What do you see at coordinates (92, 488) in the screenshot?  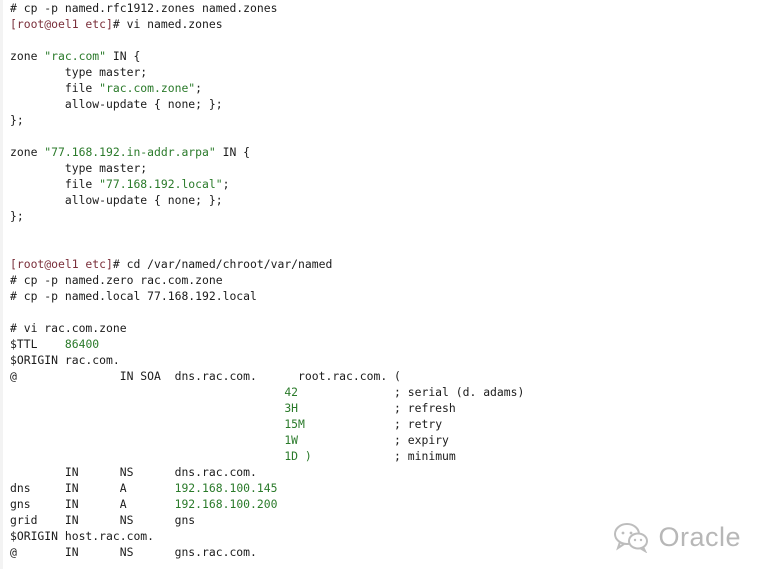 I see `code-text: dns IN A` at bounding box center [92, 488].